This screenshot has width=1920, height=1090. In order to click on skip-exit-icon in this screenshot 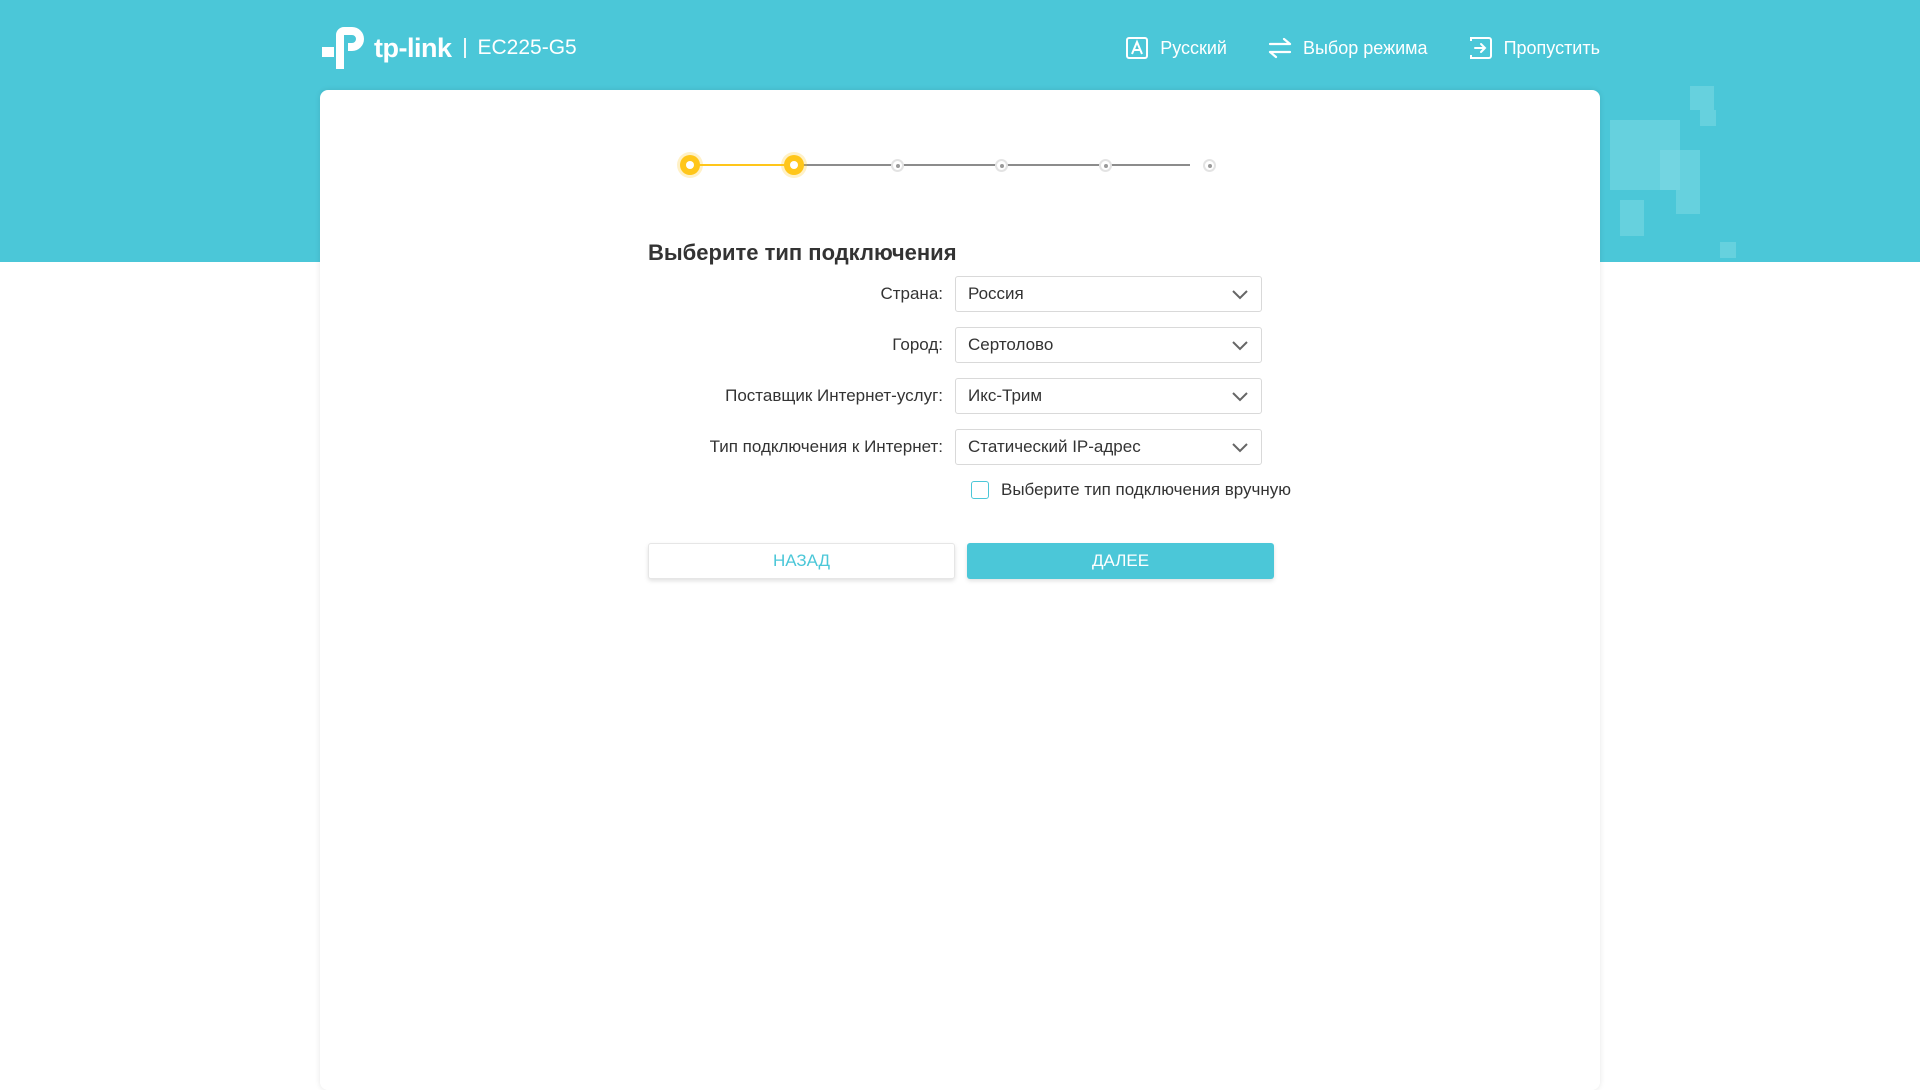, I will do `click(1480, 48)`.